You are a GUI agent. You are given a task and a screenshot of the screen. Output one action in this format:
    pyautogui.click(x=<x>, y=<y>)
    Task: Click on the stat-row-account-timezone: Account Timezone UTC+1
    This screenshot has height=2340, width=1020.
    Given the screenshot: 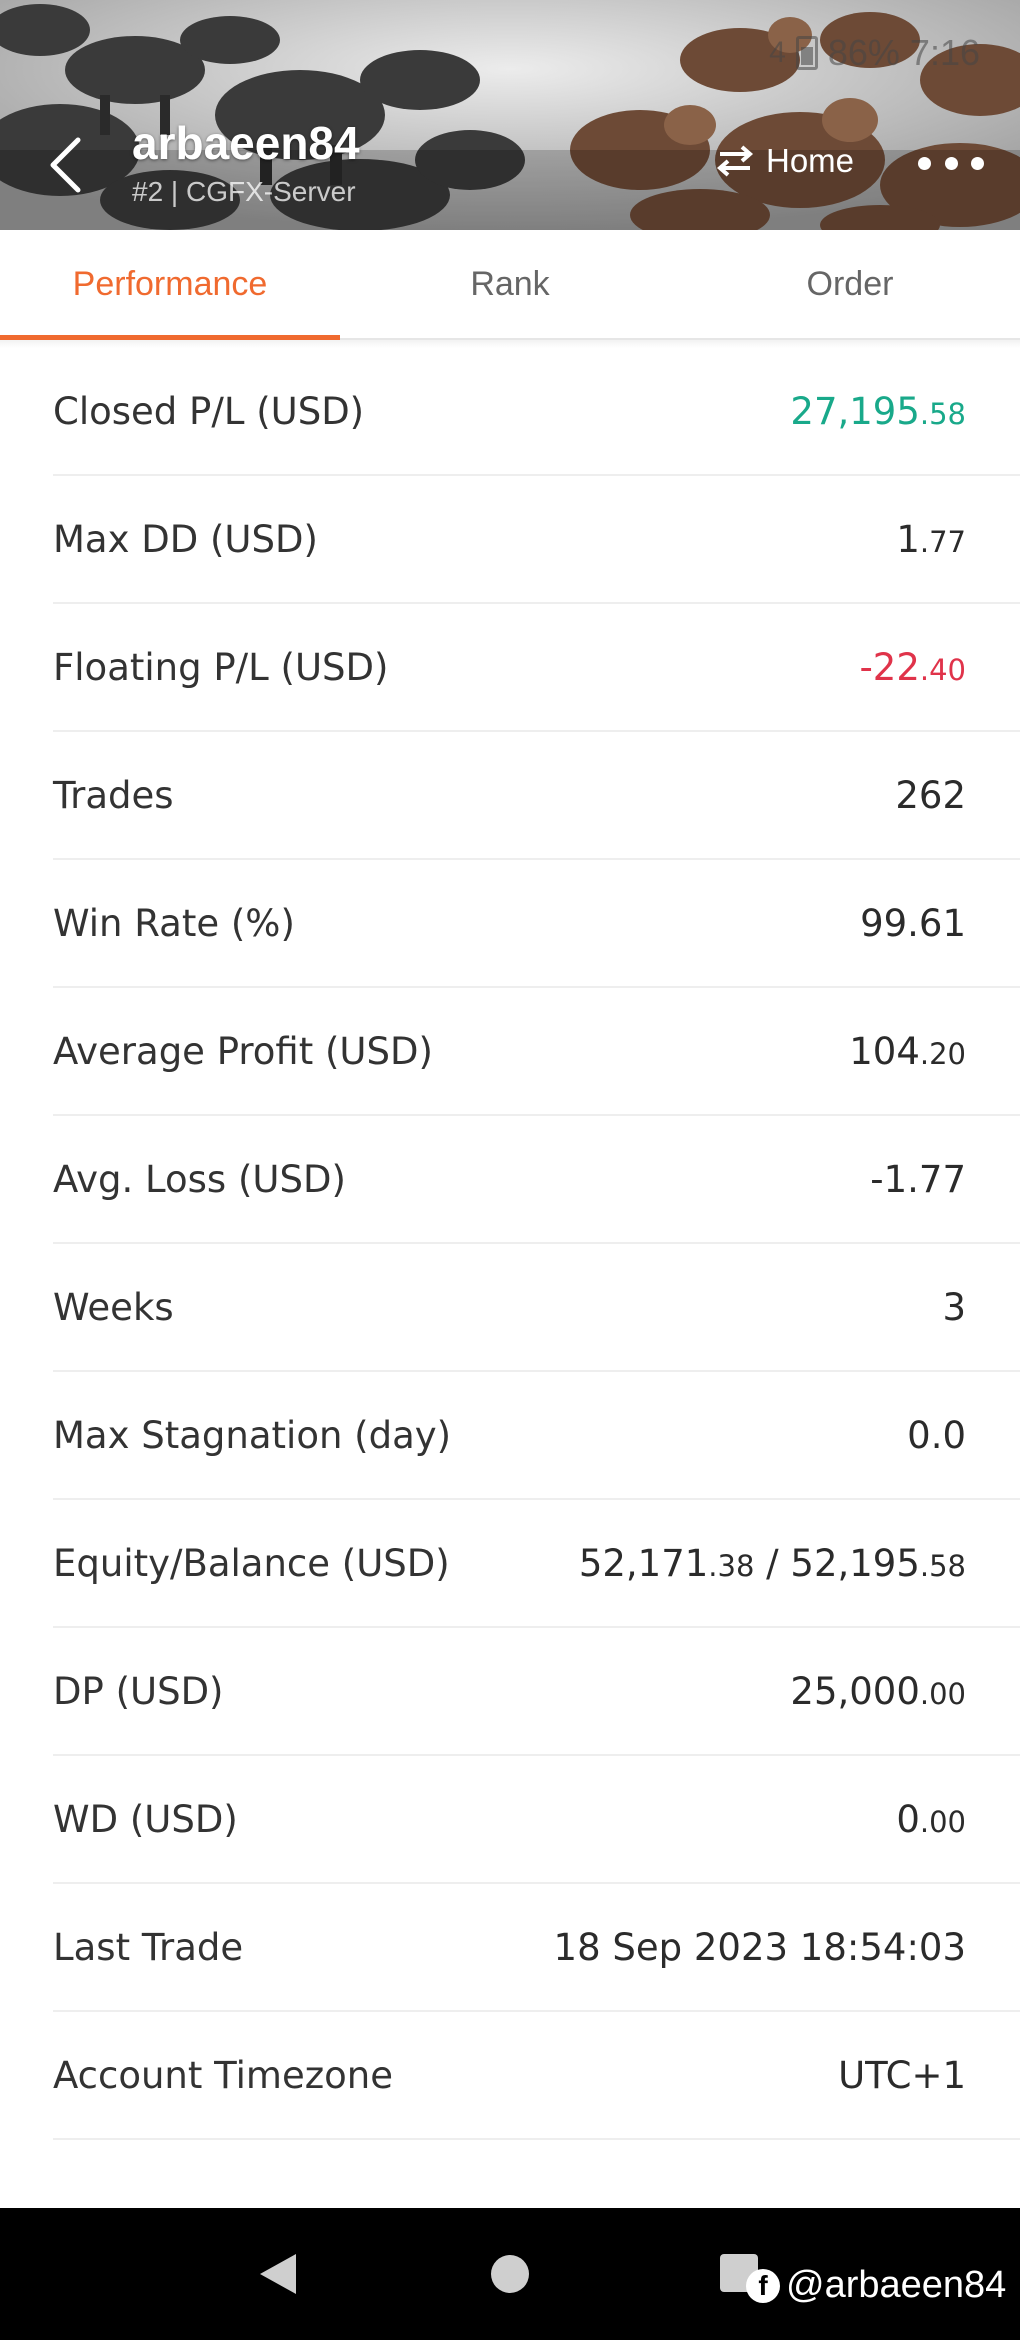 What is the action you would take?
    pyautogui.click(x=536, y=2076)
    